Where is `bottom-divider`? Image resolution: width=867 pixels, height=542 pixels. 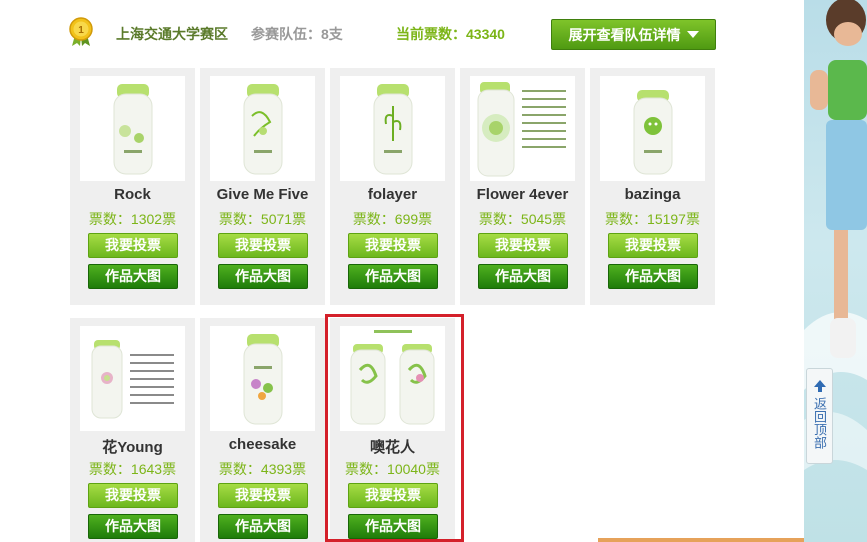 bottom-divider is located at coordinates (701, 540).